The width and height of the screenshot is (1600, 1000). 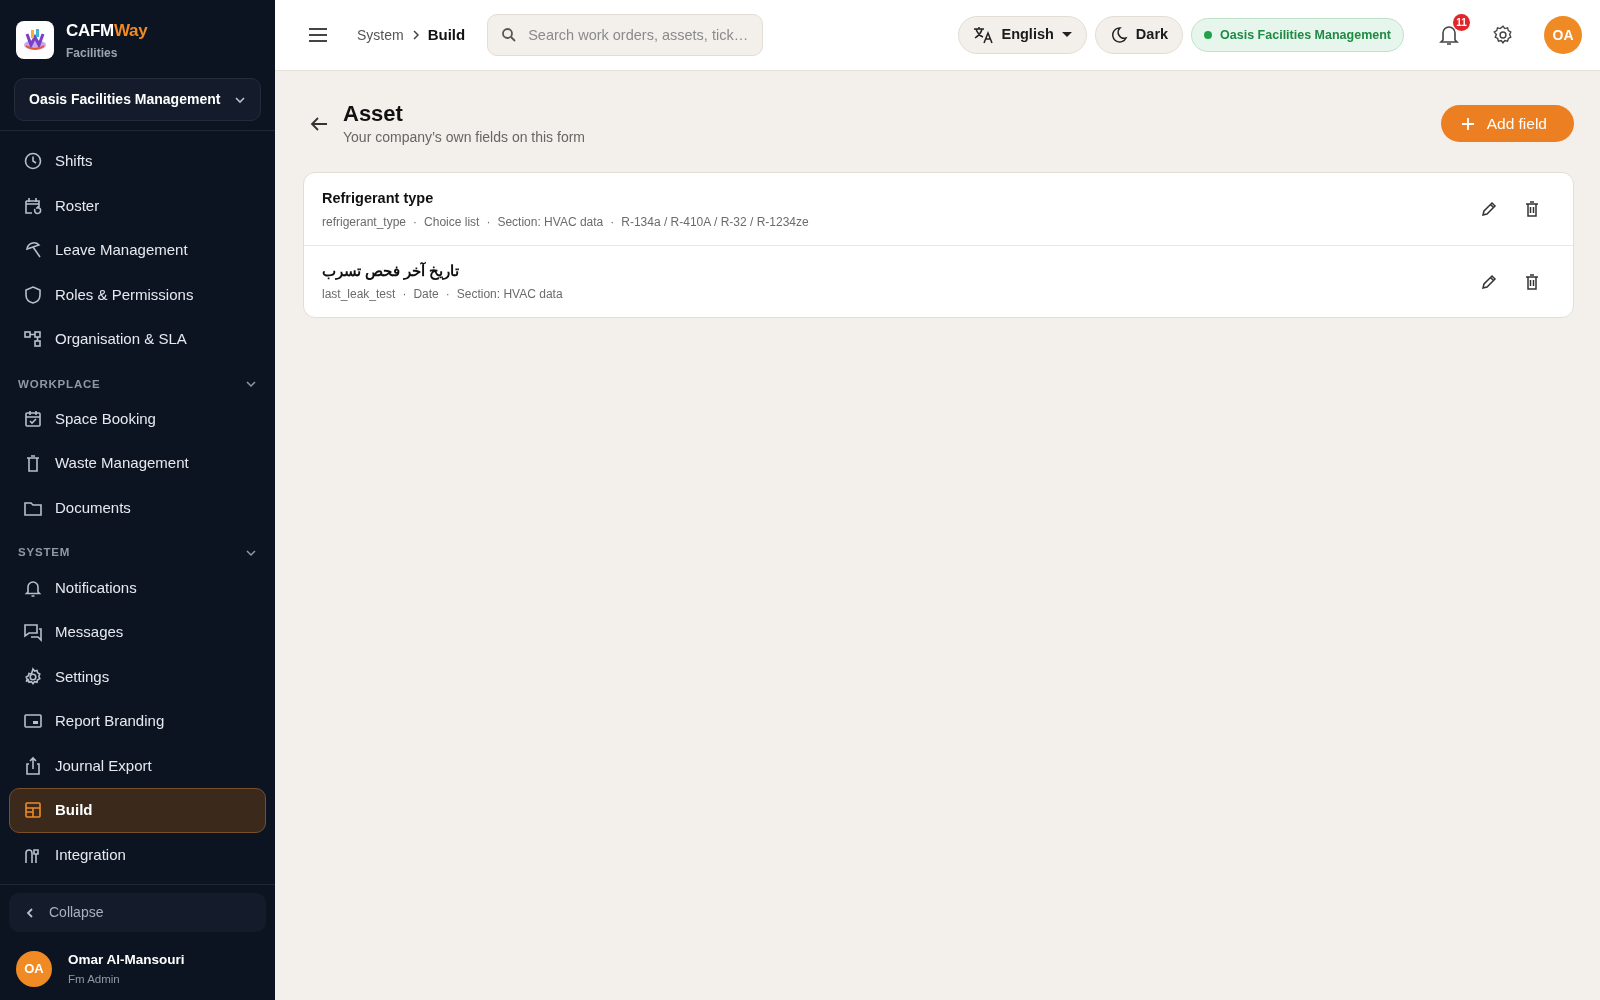 I want to click on section-heading: WORKPLACE, so click(x=59, y=384).